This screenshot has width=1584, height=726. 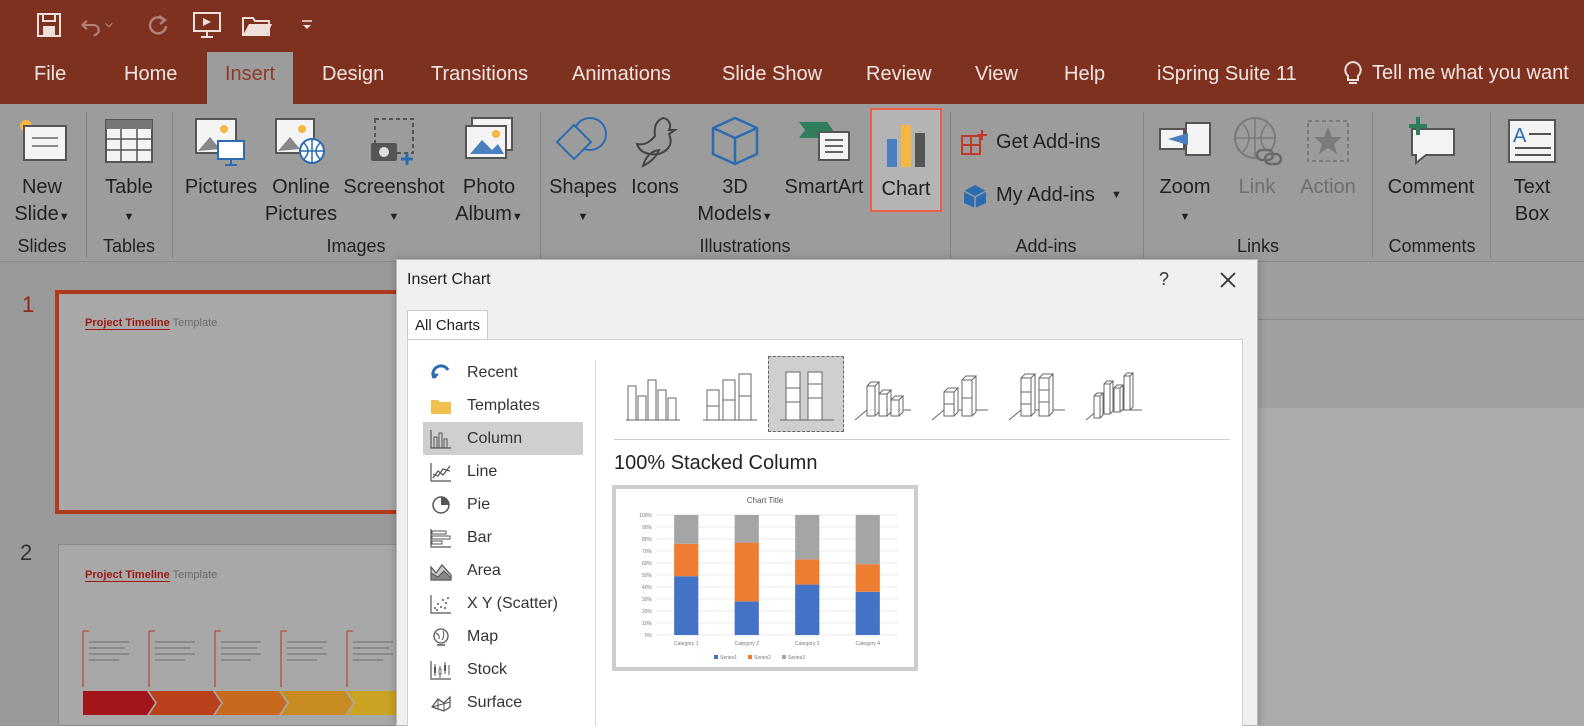 What do you see at coordinates (86, 185) in the screenshot?
I see `separator` at bounding box center [86, 185].